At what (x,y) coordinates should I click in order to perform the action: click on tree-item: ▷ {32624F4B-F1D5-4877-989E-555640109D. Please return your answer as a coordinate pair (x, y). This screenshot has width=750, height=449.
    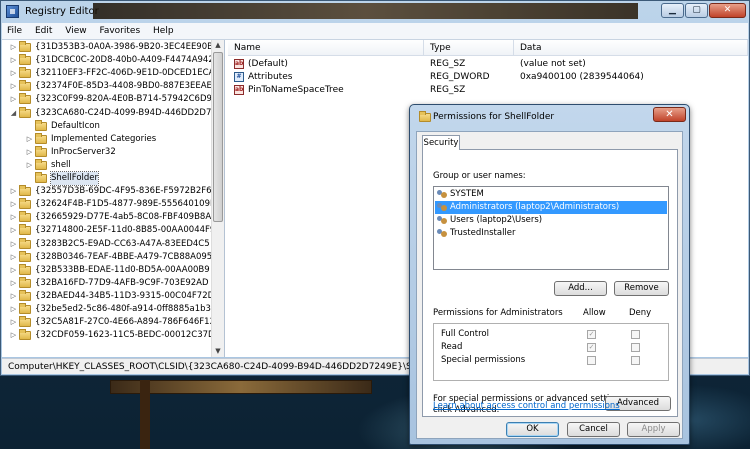
    Looking at the image, I should click on (109, 204).